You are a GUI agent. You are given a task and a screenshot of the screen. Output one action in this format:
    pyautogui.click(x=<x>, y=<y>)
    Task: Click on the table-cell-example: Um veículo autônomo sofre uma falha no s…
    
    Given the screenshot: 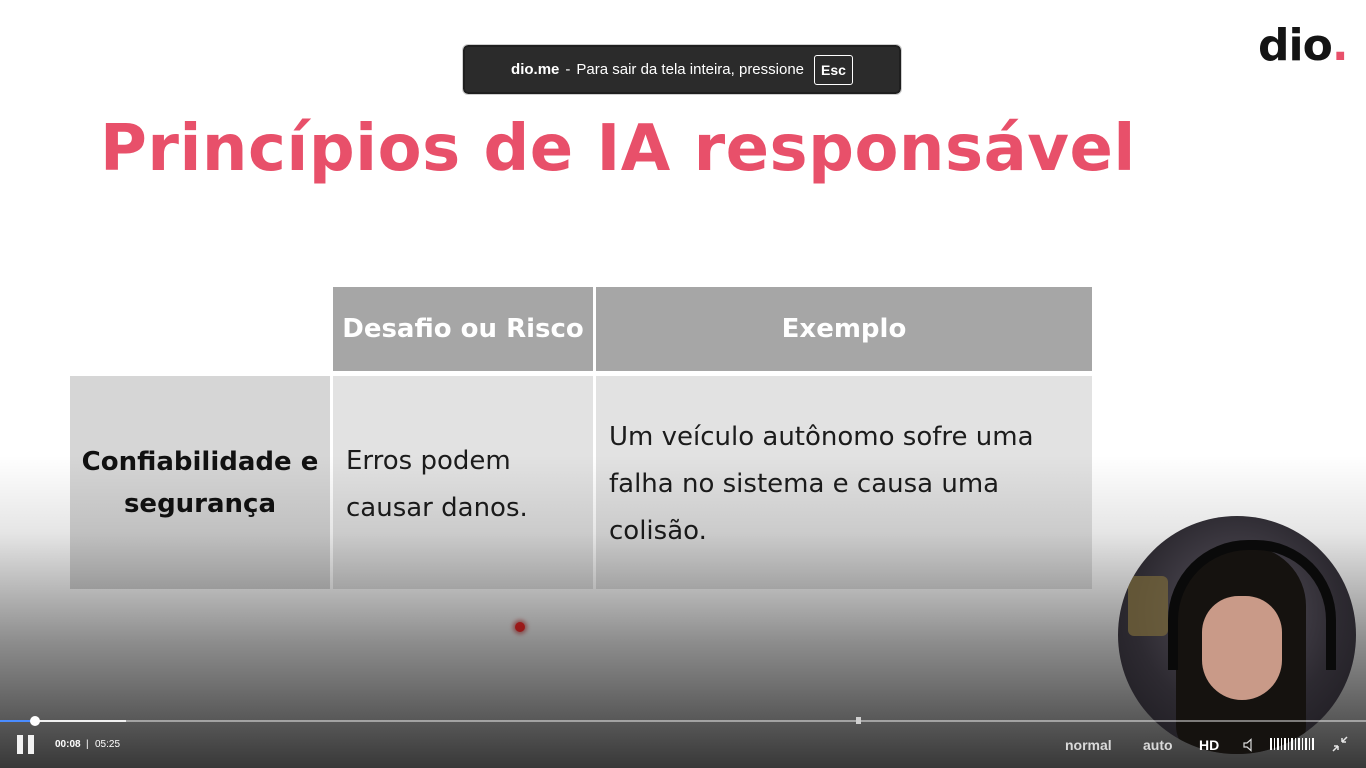 What is the action you would take?
    pyautogui.click(x=844, y=482)
    